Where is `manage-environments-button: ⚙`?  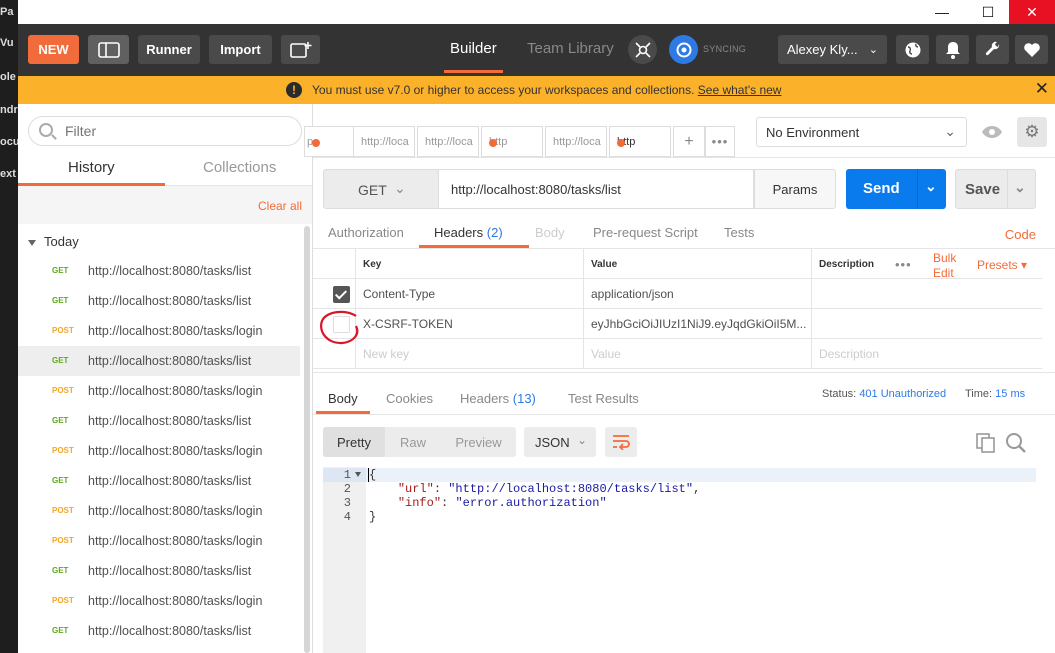 manage-environments-button: ⚙ is located at coordinates (1032, 132).